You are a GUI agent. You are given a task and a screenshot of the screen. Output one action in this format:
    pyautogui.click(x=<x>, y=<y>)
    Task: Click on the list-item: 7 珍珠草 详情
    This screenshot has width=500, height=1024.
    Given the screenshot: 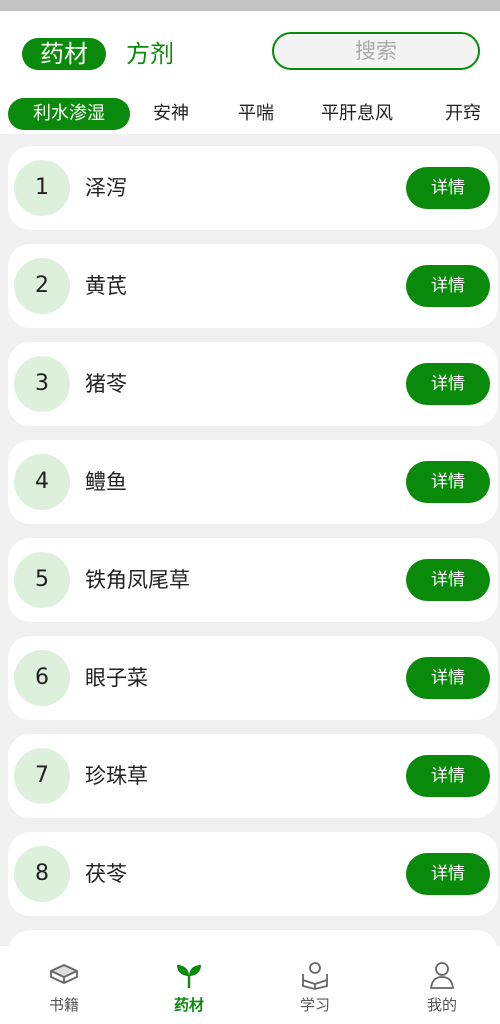 What is the action you would take?
    pyautogui.click(x=253, y=776)
    